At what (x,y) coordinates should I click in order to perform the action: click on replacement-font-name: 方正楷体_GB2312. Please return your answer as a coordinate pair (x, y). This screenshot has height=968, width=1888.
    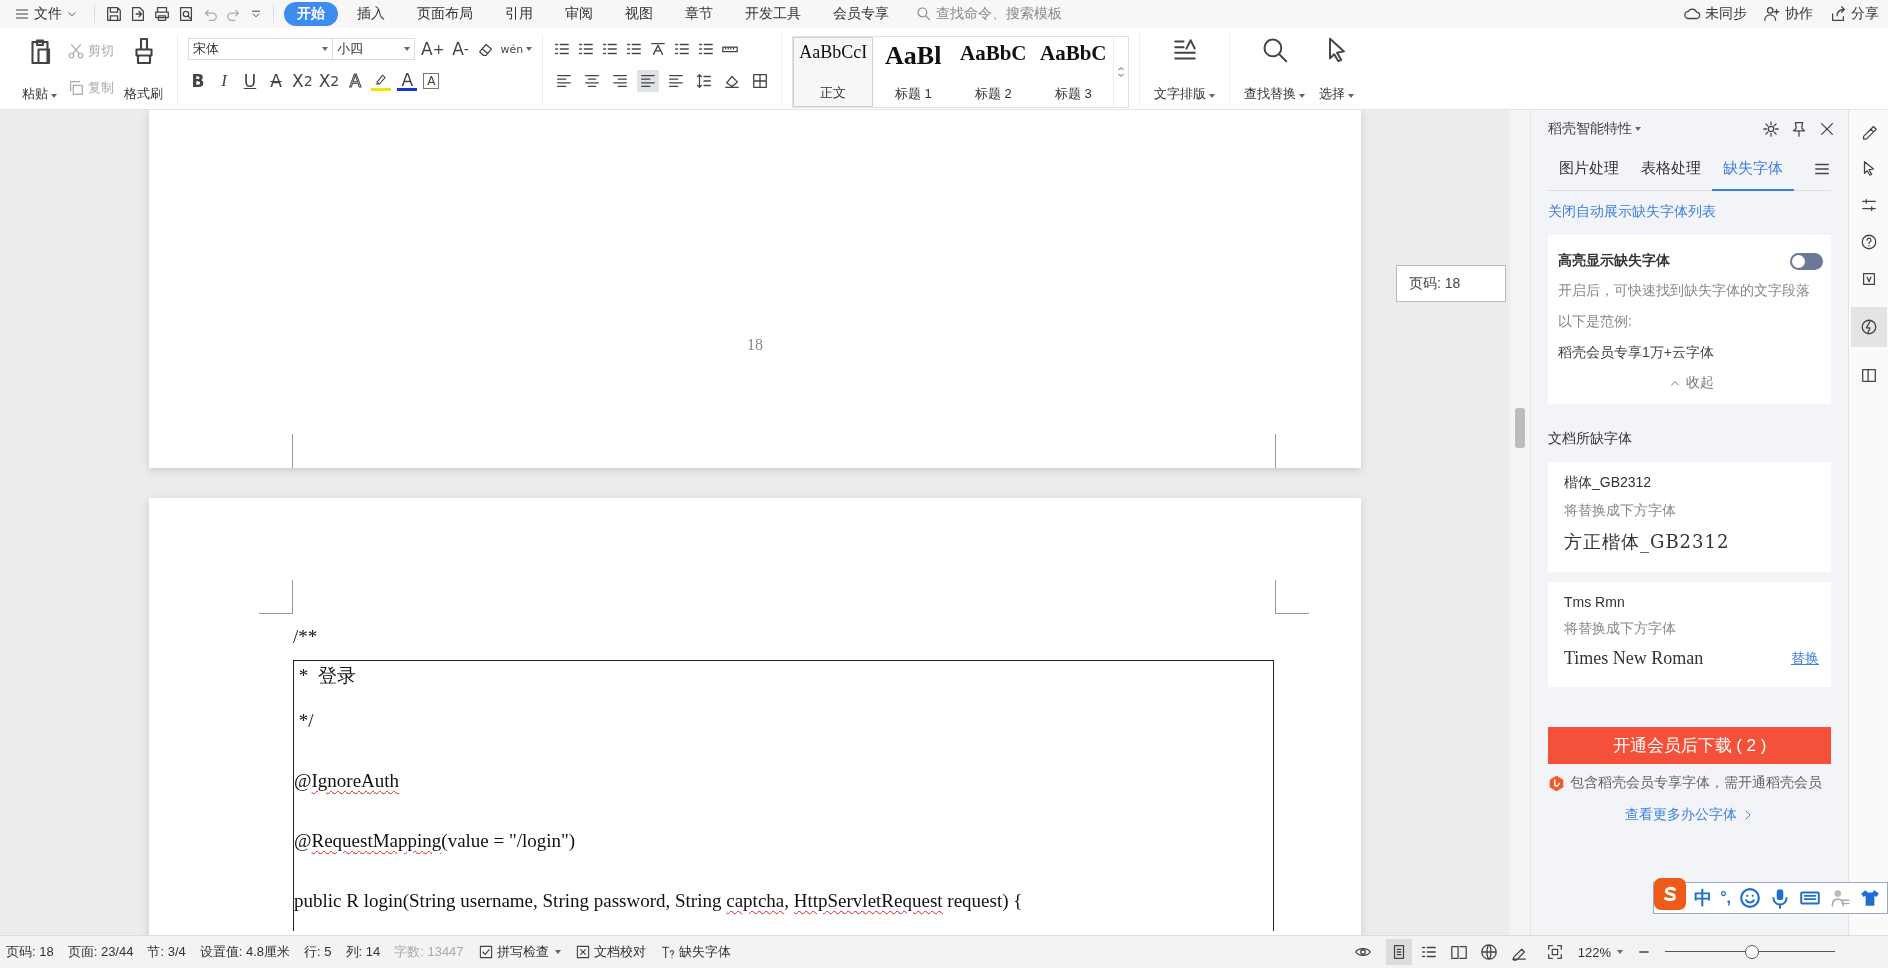
    Looking at the image, I should click on (1647, 542).